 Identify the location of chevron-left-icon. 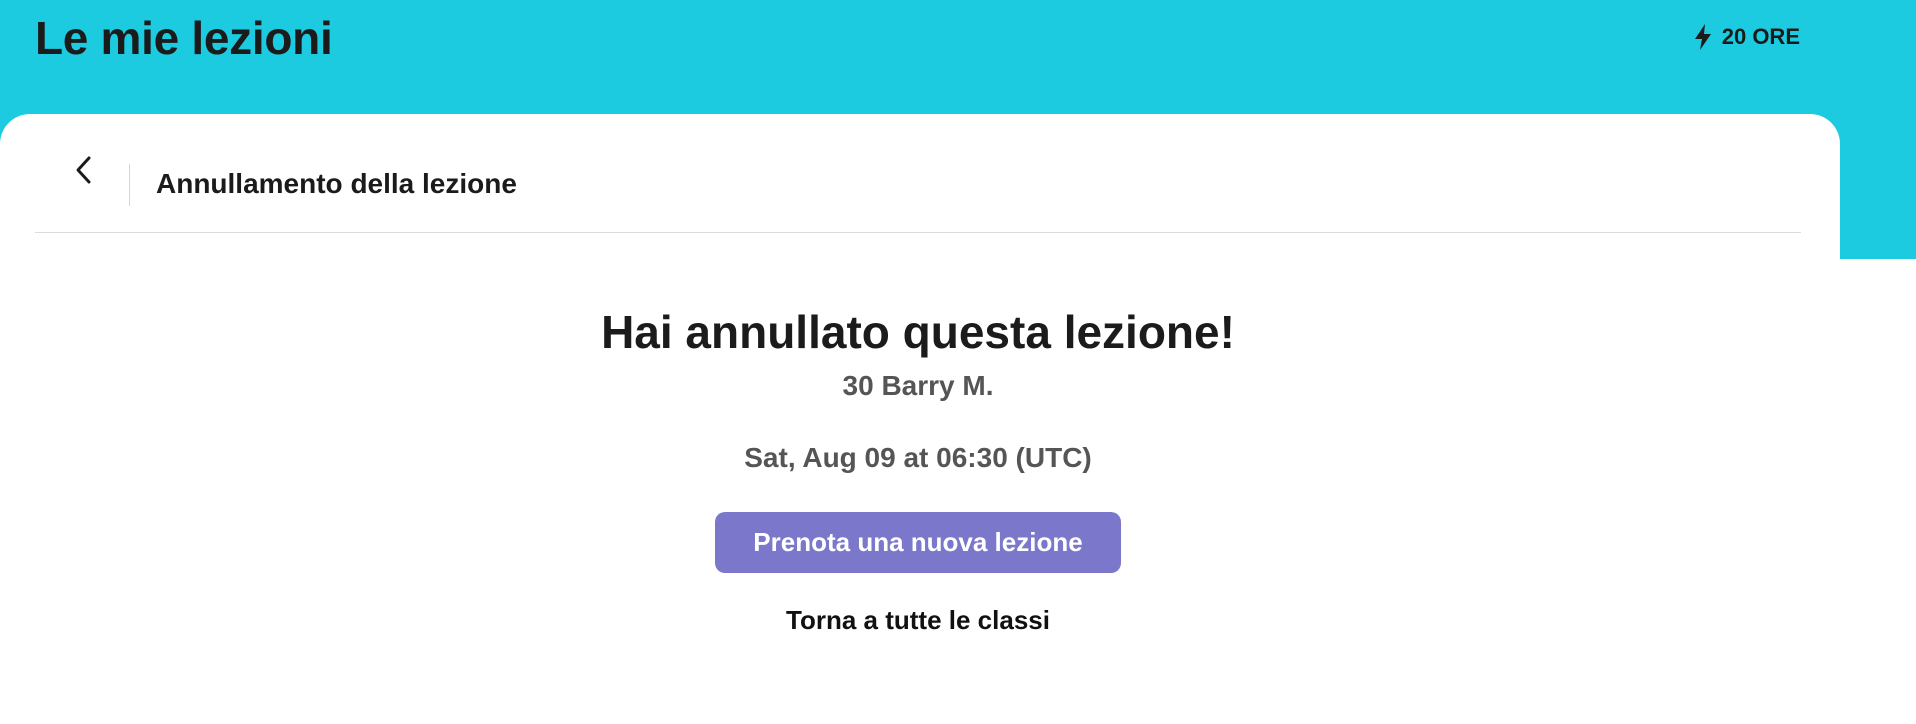
(83, 172).